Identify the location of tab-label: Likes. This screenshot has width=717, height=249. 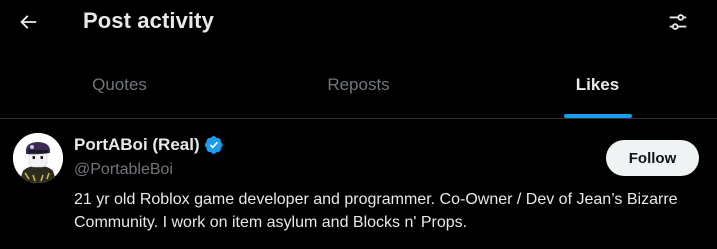
(597, 84).